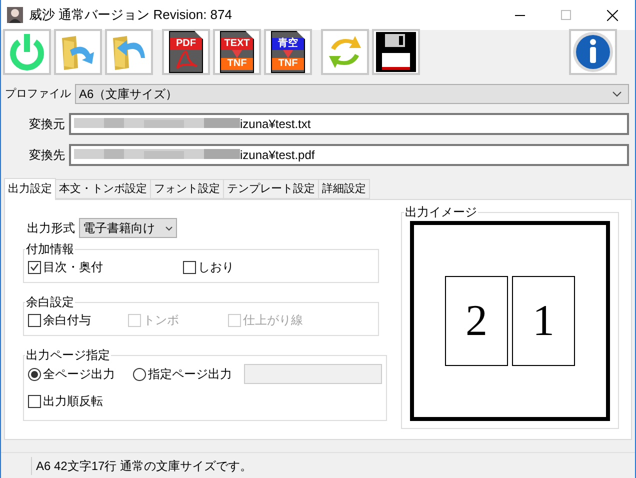 This screenshot has height=478, width=636. What do you see at coordinates (543, 321) in the screenshot?
I see `page-number: 1` at bounding box center [543, 321].